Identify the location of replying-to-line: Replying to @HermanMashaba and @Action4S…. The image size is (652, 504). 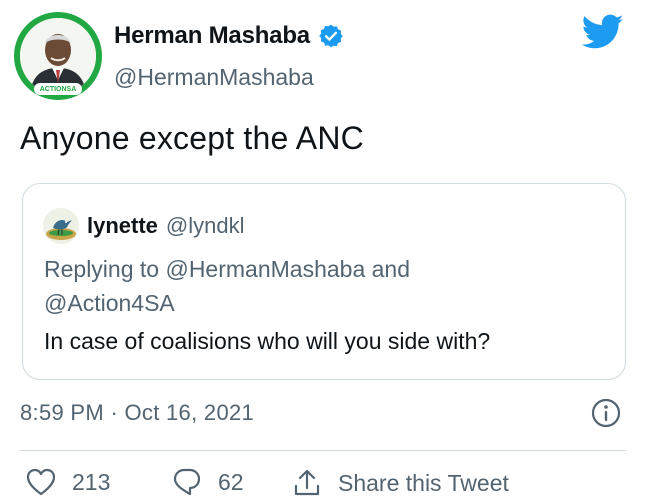
(324, 286).